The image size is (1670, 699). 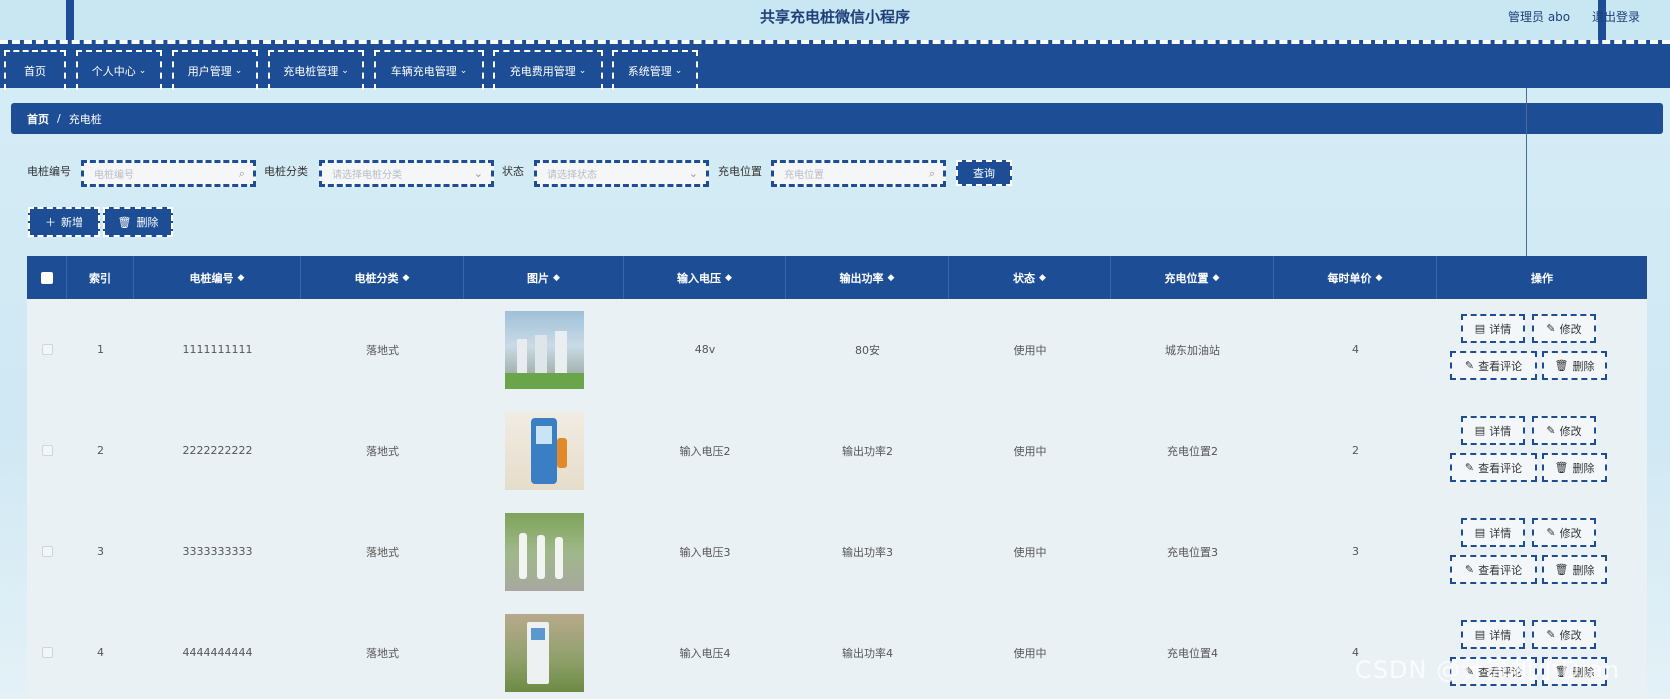 What do you see at coordinates (217, 652) in the screenshot?
I see `cell-code: 4444444444` at bounding box center [217, 652].